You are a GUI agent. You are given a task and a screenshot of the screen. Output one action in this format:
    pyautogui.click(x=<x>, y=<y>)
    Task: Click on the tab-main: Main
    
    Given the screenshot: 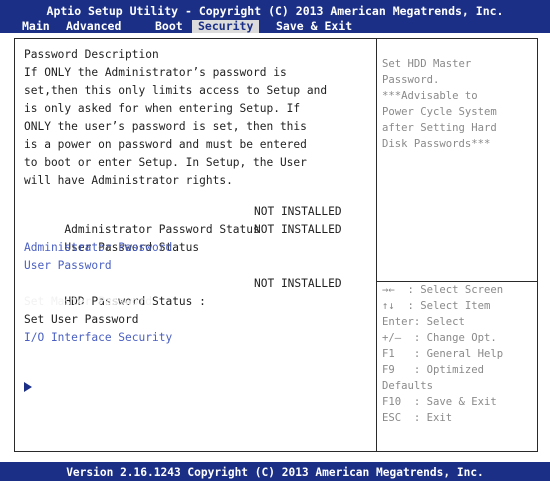 What is the action you would take?
    pyautogui.click(x=36, y=26)
    